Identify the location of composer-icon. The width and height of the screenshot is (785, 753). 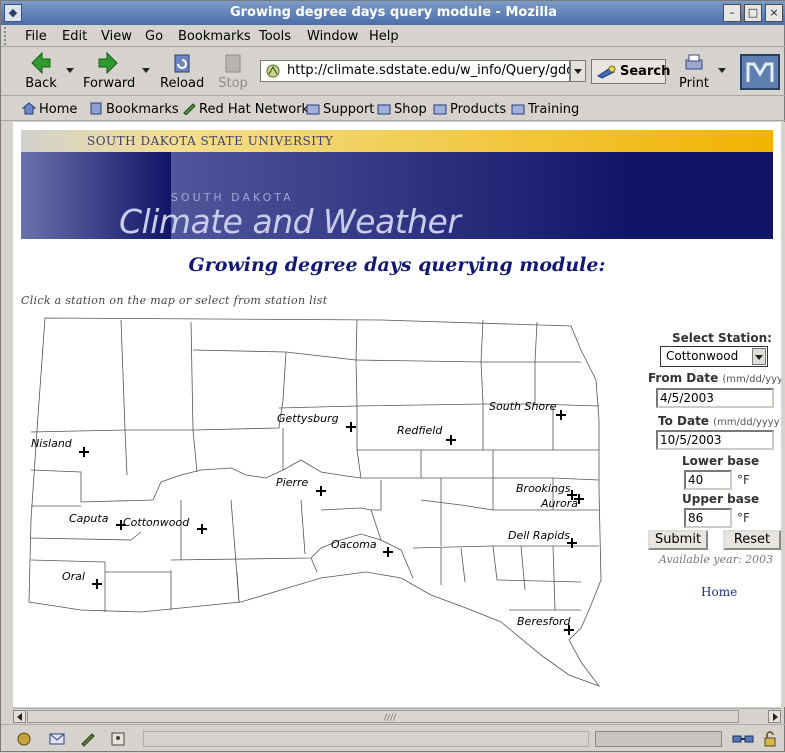
(88, 739).